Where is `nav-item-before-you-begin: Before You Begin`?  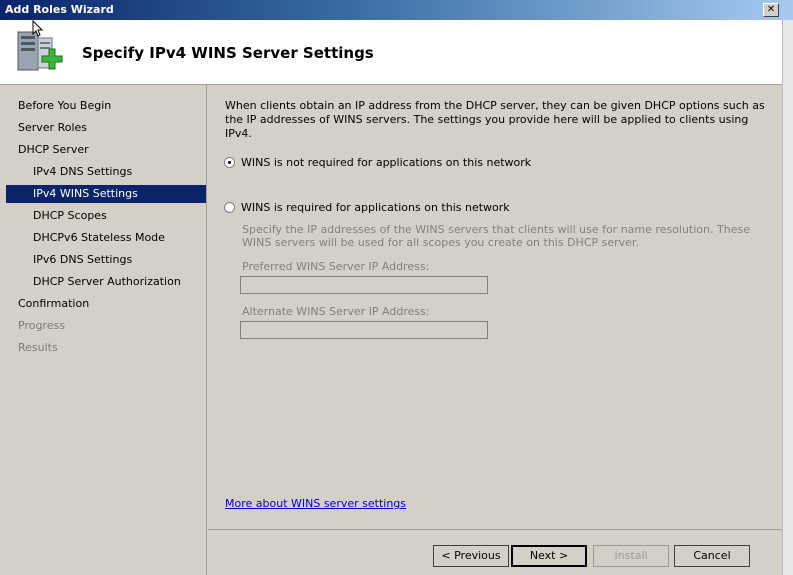
nav-item-before-you-begin: Before You Begin is located at coordinates (106, 106).